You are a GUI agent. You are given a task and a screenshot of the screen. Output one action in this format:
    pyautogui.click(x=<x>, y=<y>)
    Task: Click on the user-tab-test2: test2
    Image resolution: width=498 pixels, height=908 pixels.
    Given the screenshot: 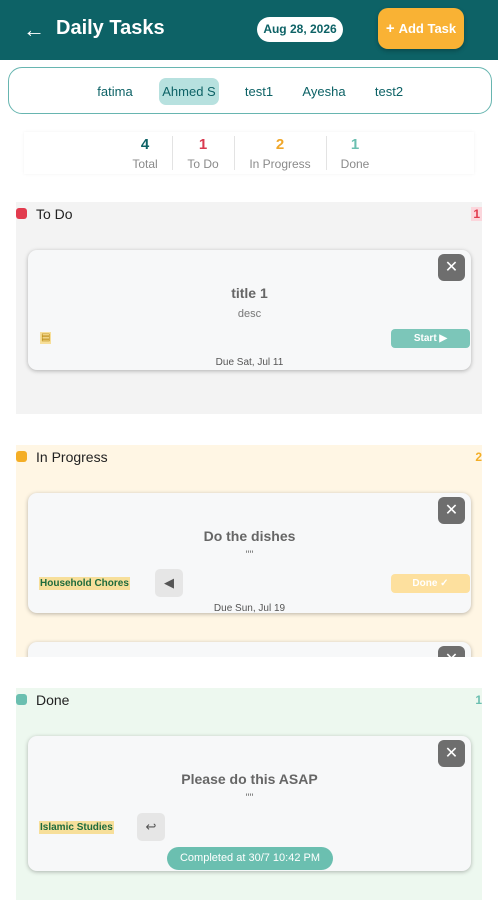 What is the action you would take?
    pyautogui.click(x=389, y=91)
    